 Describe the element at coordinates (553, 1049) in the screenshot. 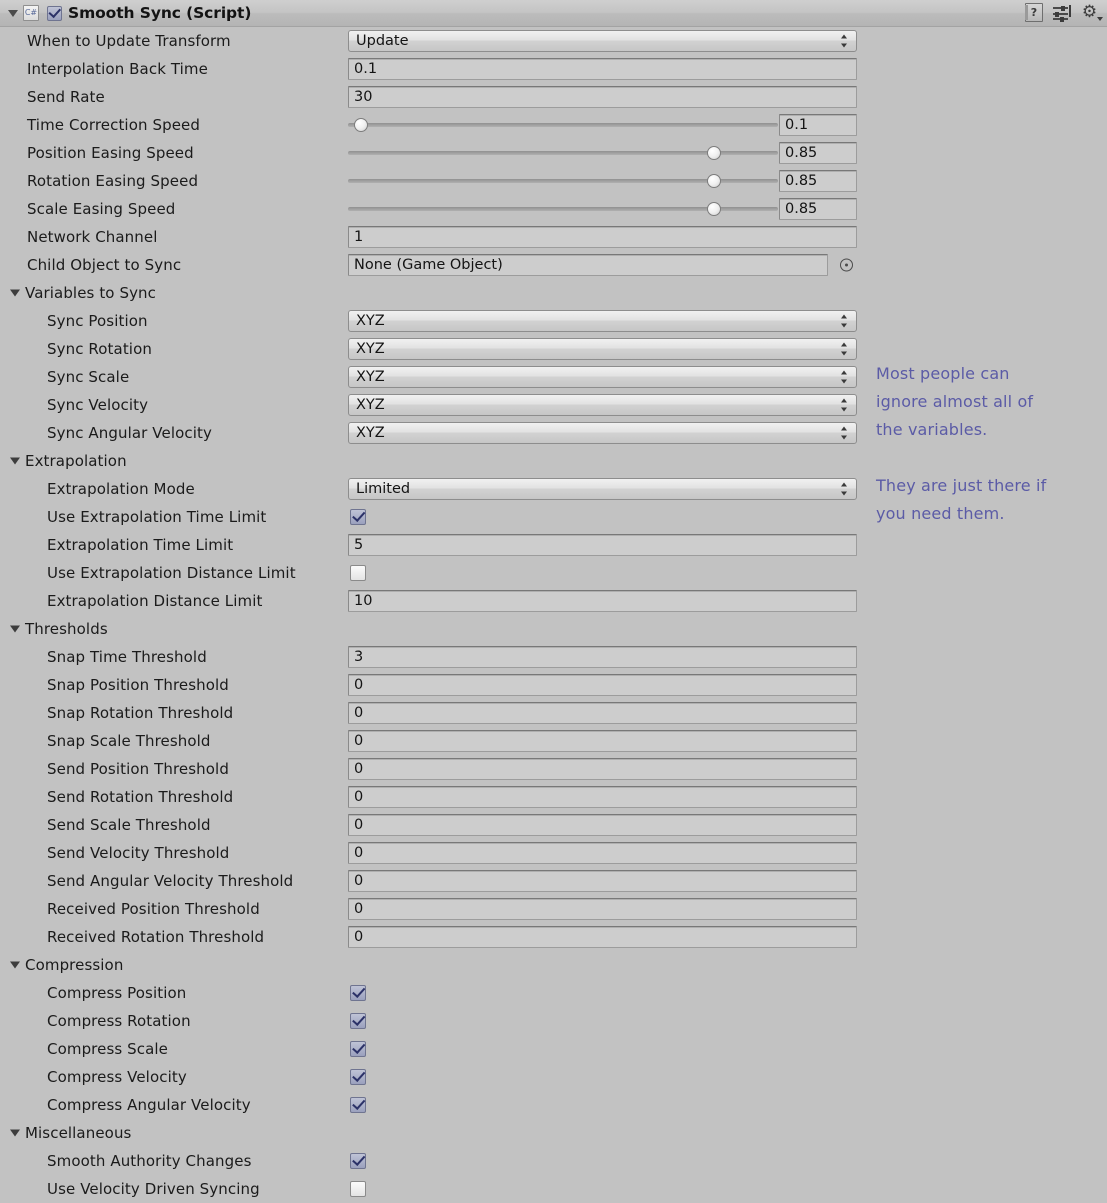

I see `property-row: Compress Scale` at that location.